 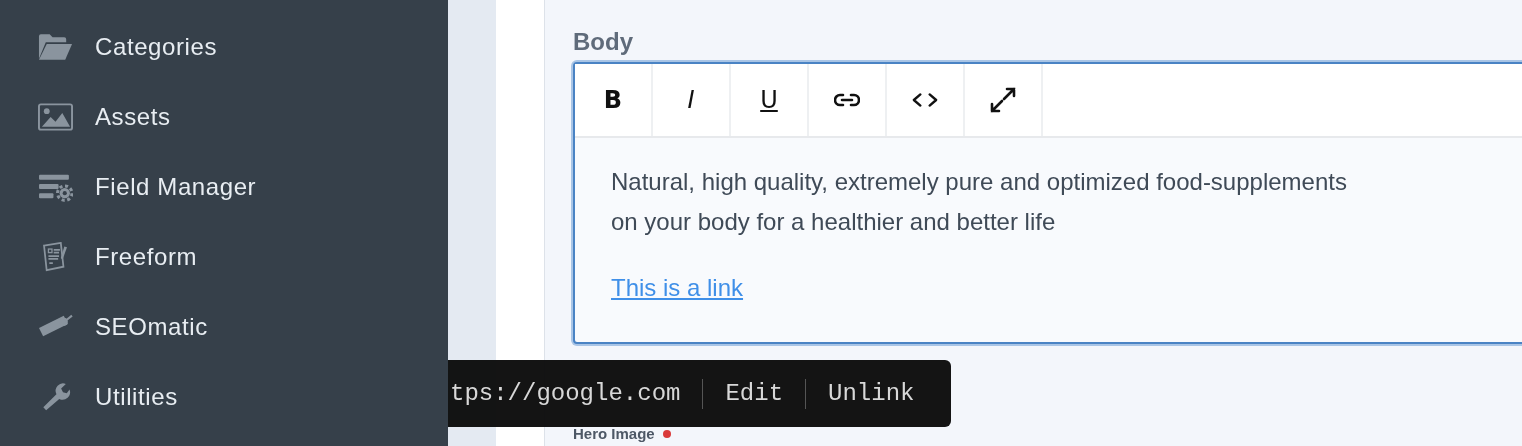 I want to click on sidebar-item: Assets, so click(x=224, y=117).